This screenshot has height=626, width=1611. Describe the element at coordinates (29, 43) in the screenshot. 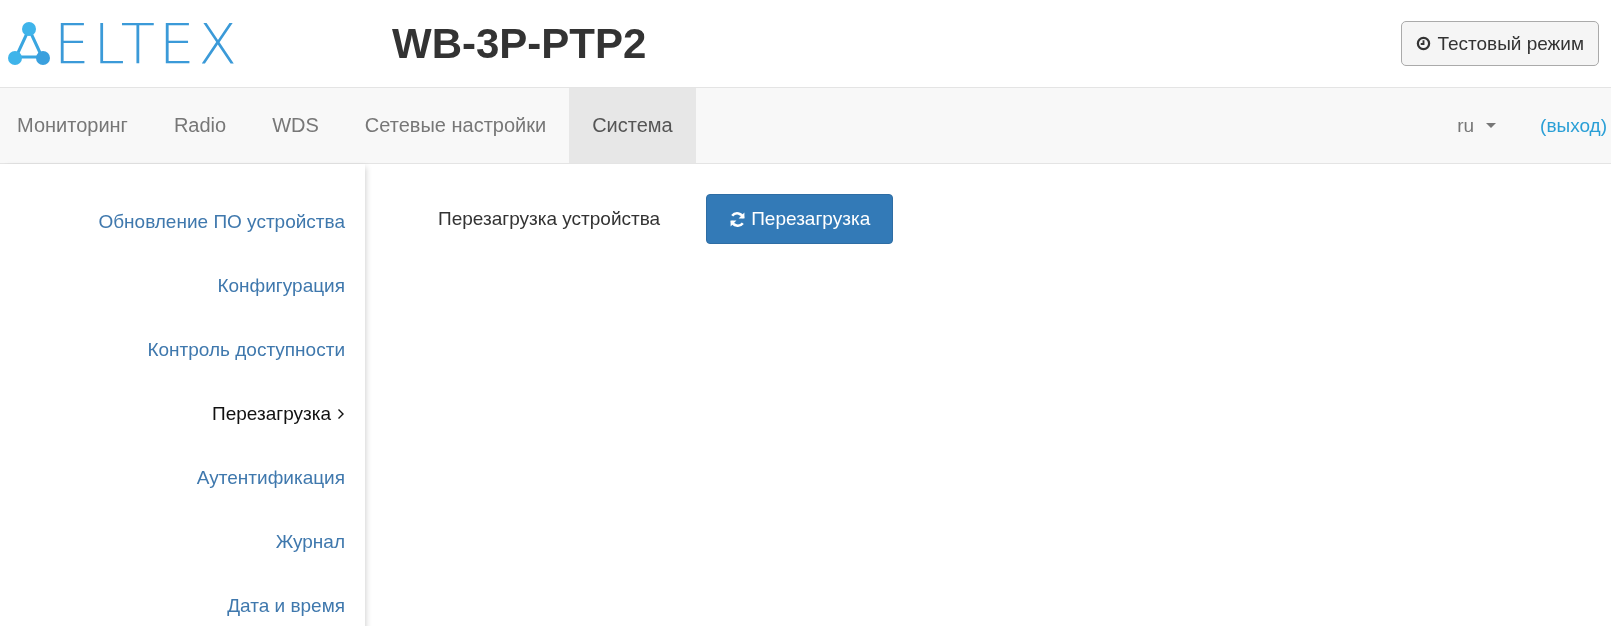

I see `logo-icon` at that location.